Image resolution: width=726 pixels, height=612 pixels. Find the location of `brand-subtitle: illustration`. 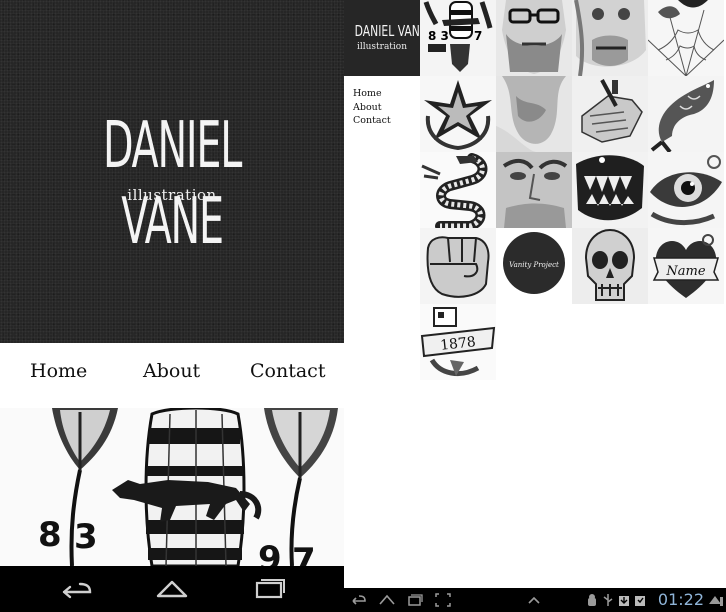

brand-subtitle: illustration is located at coordinates (382, 47).